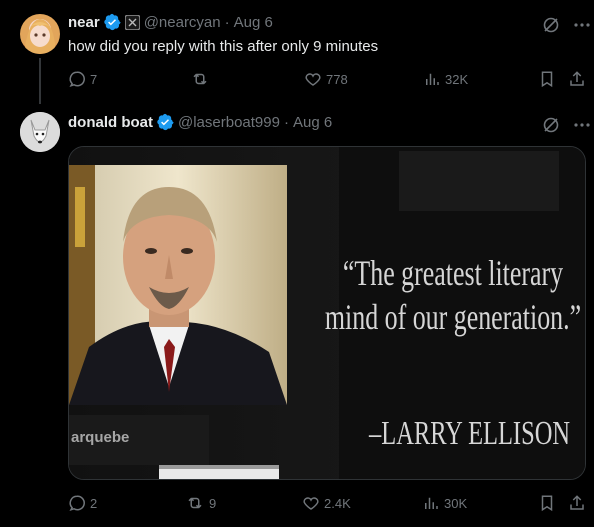 This screenshot has width=594, height=527. I want to click on reply-count: 7, so click(94, 79).